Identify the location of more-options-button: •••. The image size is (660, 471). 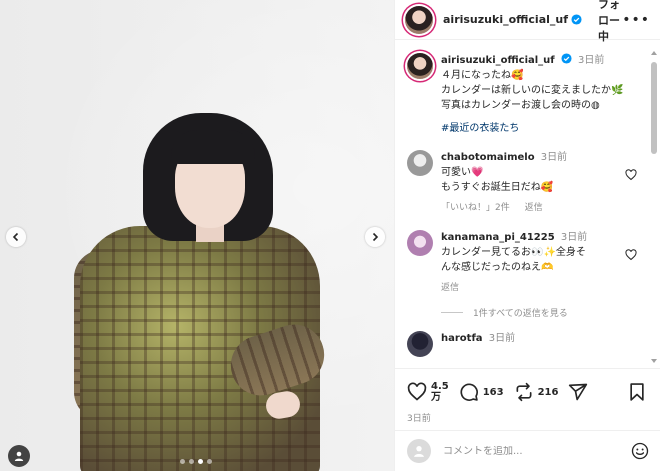
(636, 20).